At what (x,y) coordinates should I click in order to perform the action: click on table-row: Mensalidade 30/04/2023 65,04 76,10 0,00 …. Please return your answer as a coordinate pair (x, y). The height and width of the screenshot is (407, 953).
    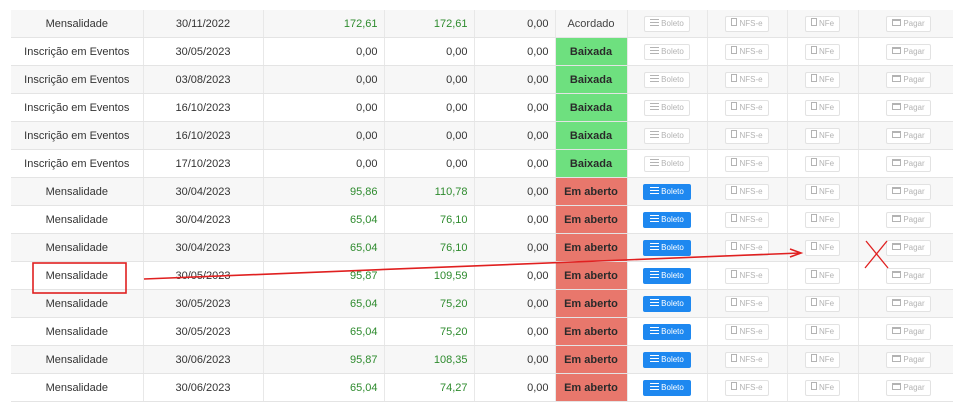
    Looking at the image, I should click on (482, 219).